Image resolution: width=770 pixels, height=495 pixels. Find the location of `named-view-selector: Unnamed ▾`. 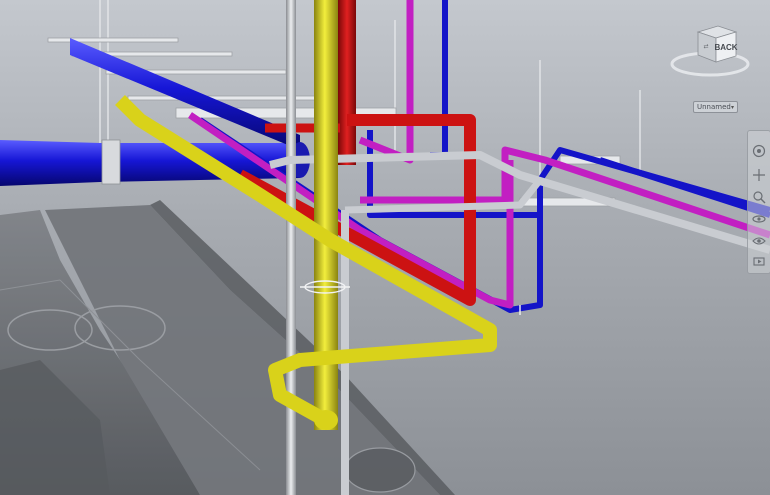

named-view-selector: Unnamed ▾ is located at coordinates (715, 107).